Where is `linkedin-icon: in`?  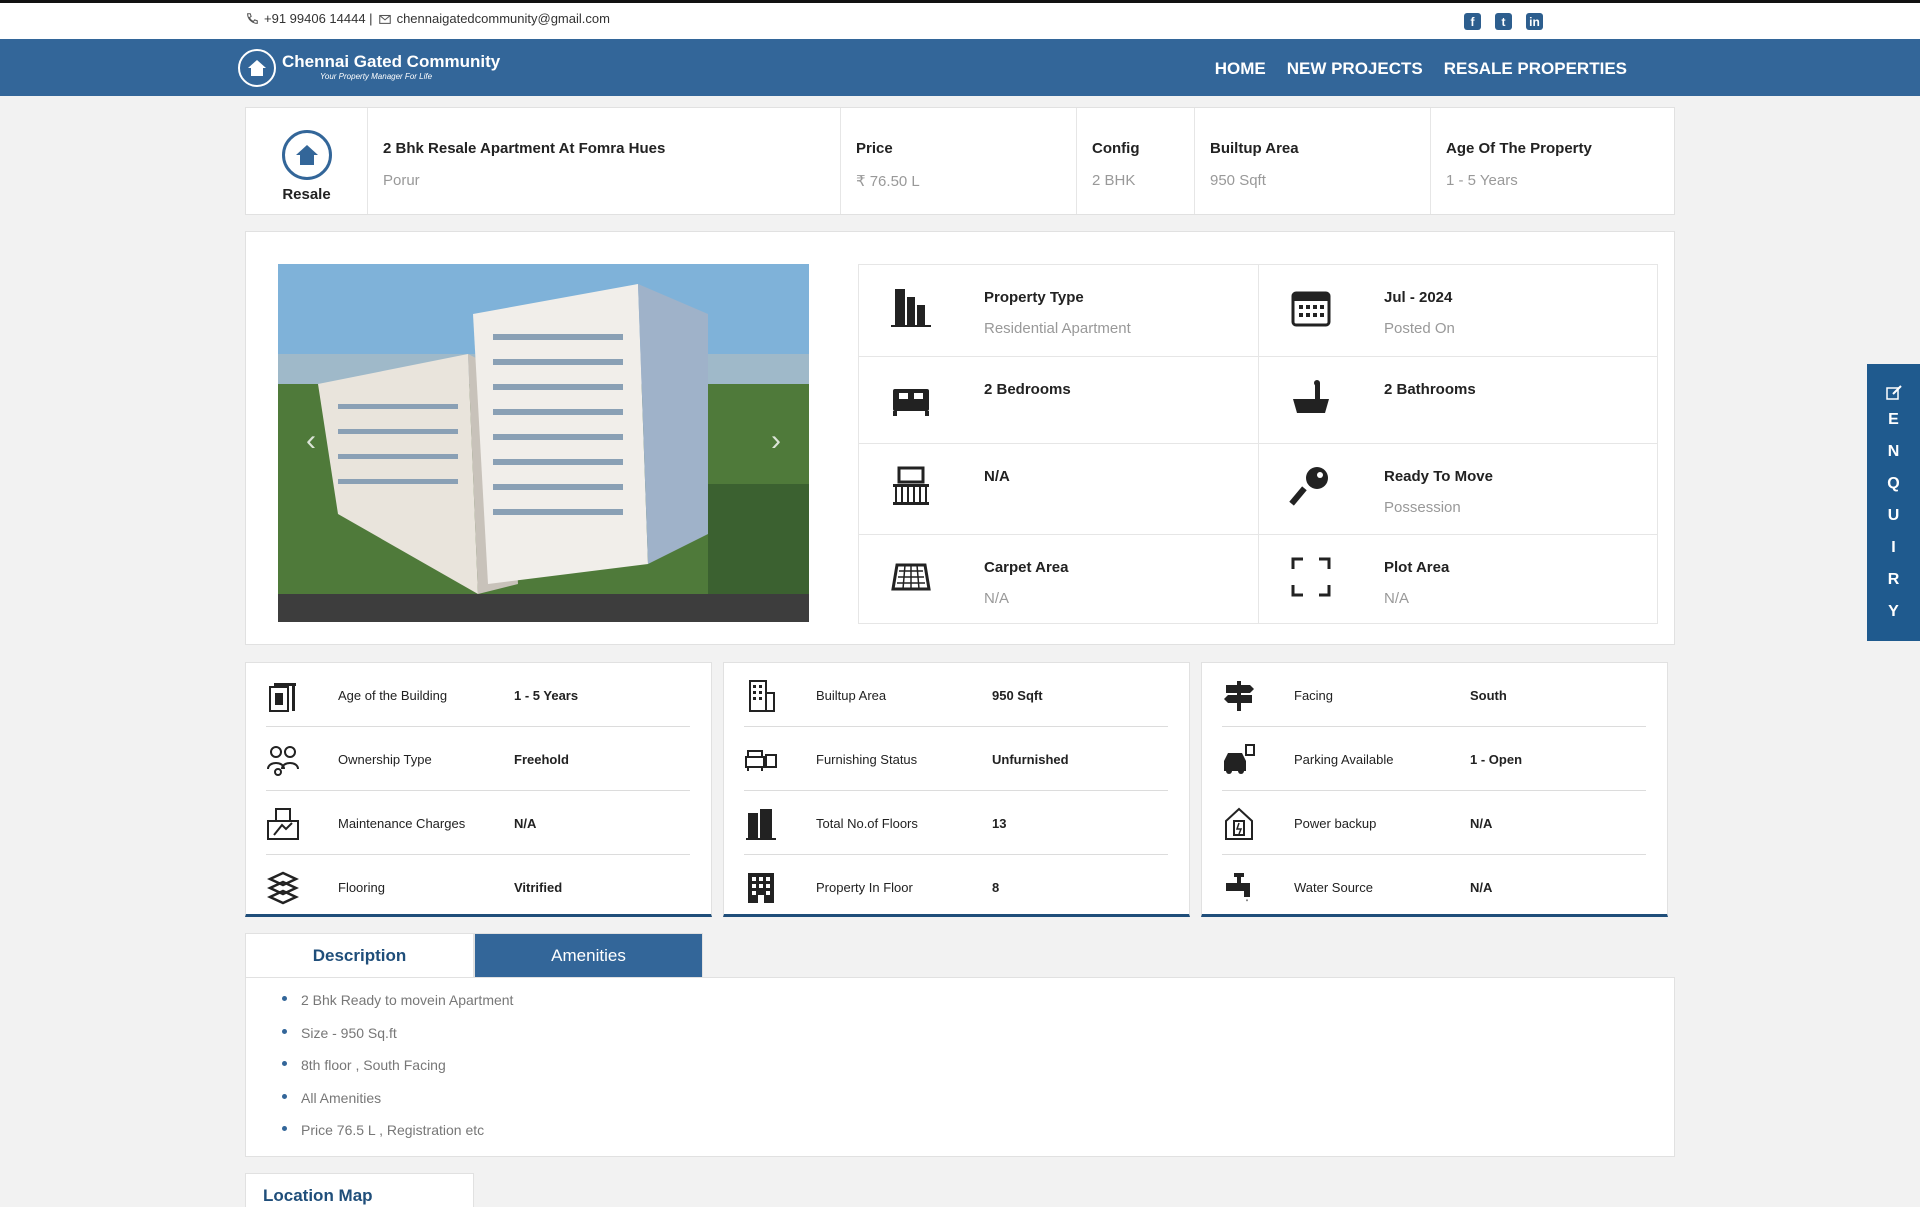 linkedin-icon: in is located at coordinates (1534, 21).